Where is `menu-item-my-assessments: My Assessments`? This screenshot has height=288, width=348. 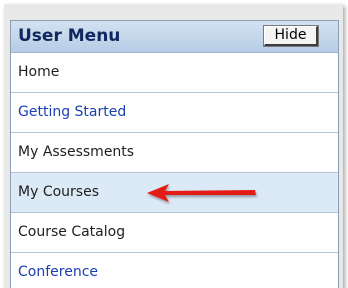 menu-item-my-assessments: My Assessments is located at coordinates (174, 153).